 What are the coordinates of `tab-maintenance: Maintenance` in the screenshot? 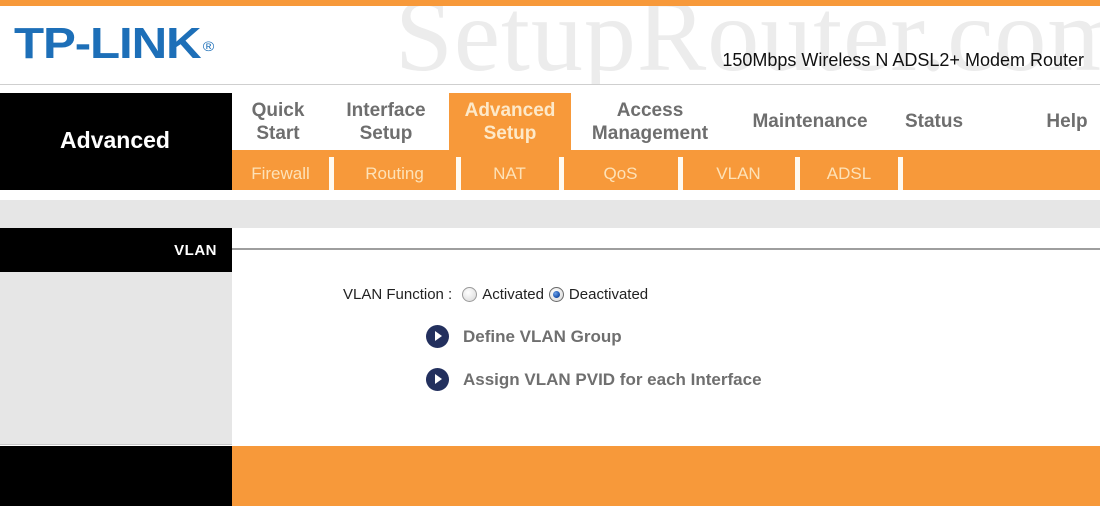 It's located at (810, 121).